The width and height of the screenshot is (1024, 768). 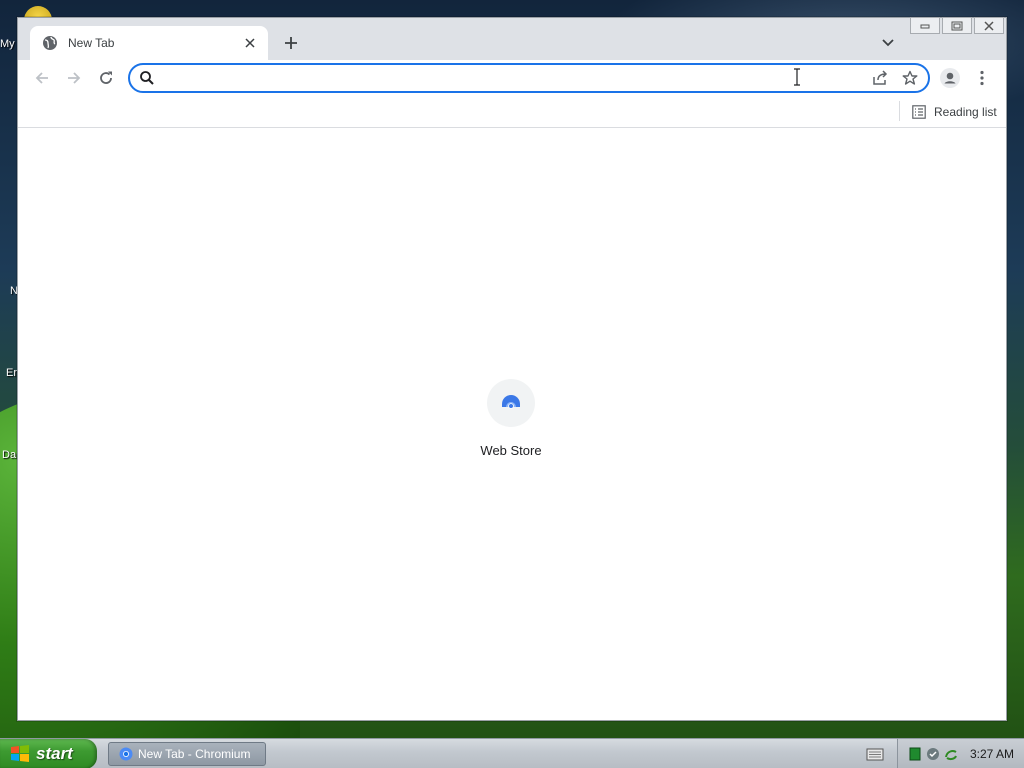 I want to click on network-icon, so click(x=915, y=754).